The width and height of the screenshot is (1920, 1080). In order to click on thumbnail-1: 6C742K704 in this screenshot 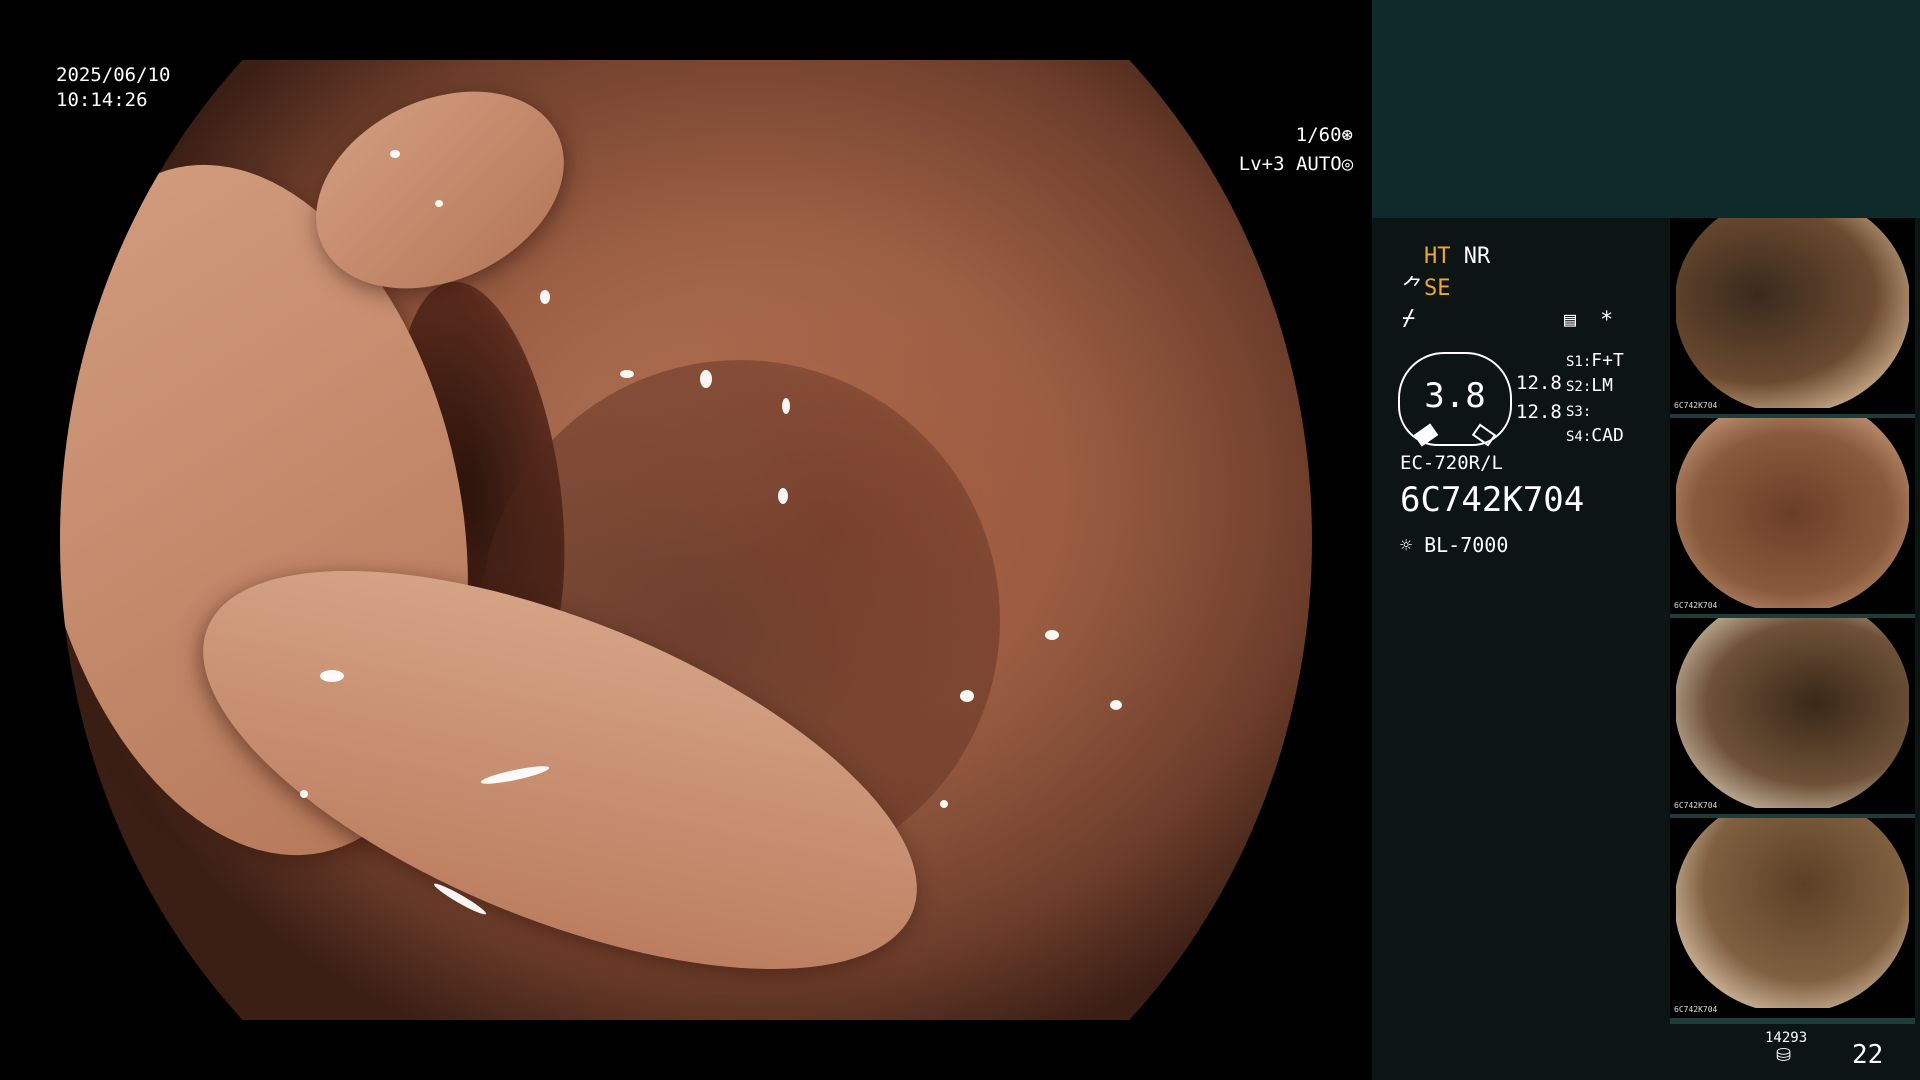, I will do `click(1792, 319)`.